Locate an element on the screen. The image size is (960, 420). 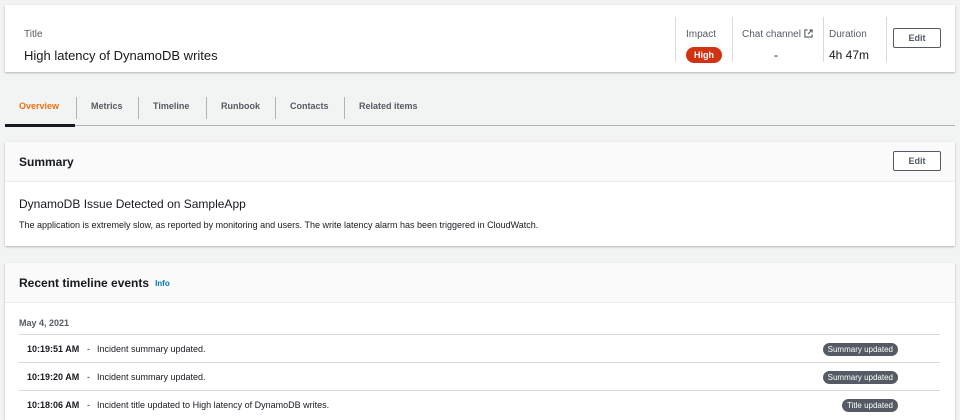
tab-metrics: Metrics is located at coordinates (107, 108).